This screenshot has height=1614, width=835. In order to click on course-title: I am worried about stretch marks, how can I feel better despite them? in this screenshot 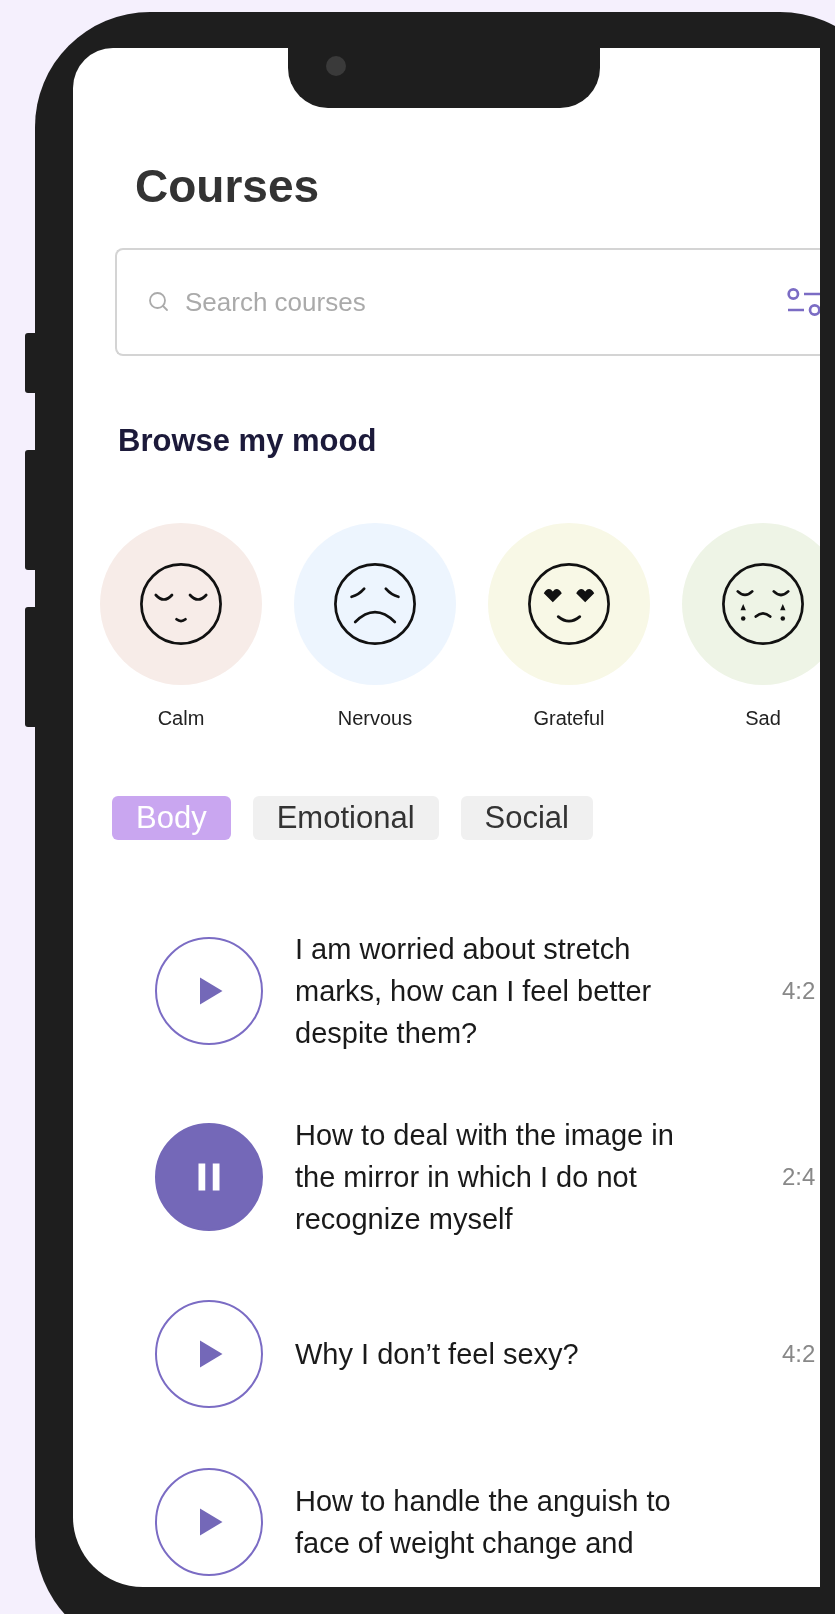, I will do `click(505, 991)`.